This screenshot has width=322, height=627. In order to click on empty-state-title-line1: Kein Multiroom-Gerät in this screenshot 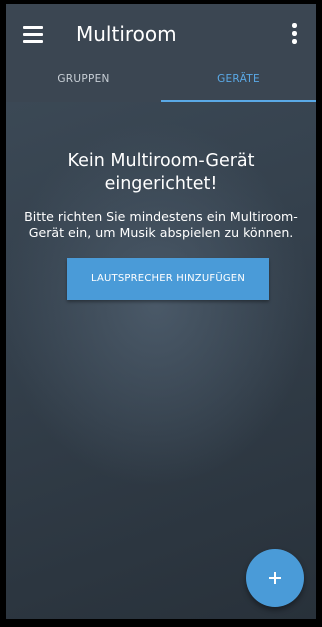, I will do `click(161, 161)`.